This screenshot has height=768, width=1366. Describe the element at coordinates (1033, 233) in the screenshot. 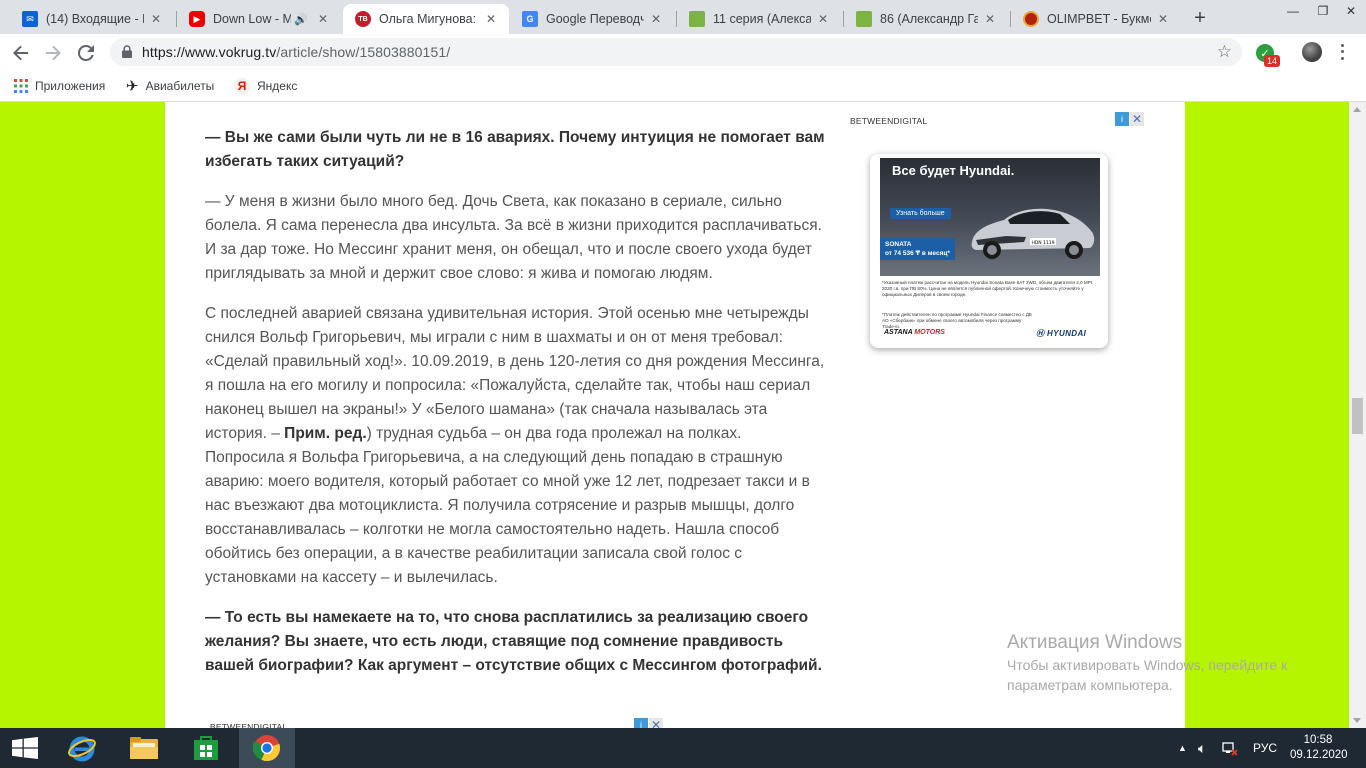

I see `car-image: HDN 1119` at that location.